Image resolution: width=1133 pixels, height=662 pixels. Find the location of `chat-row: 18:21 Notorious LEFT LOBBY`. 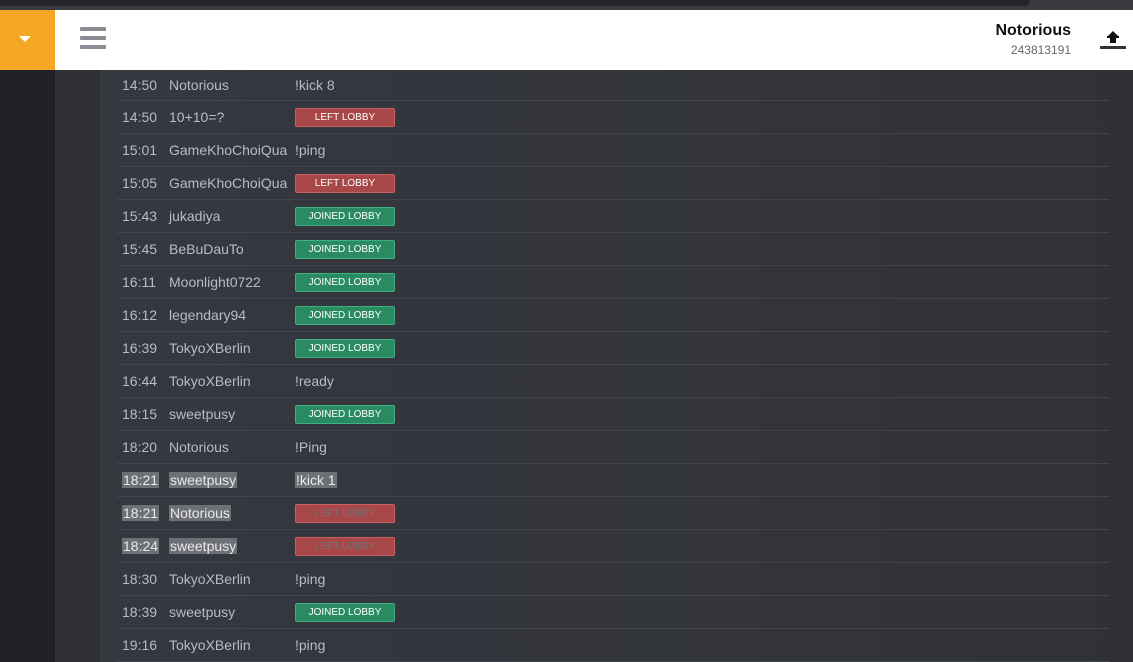

chat-row: 18:21 Notorious LEFT LOBBY is located at coordinates (612, 513).